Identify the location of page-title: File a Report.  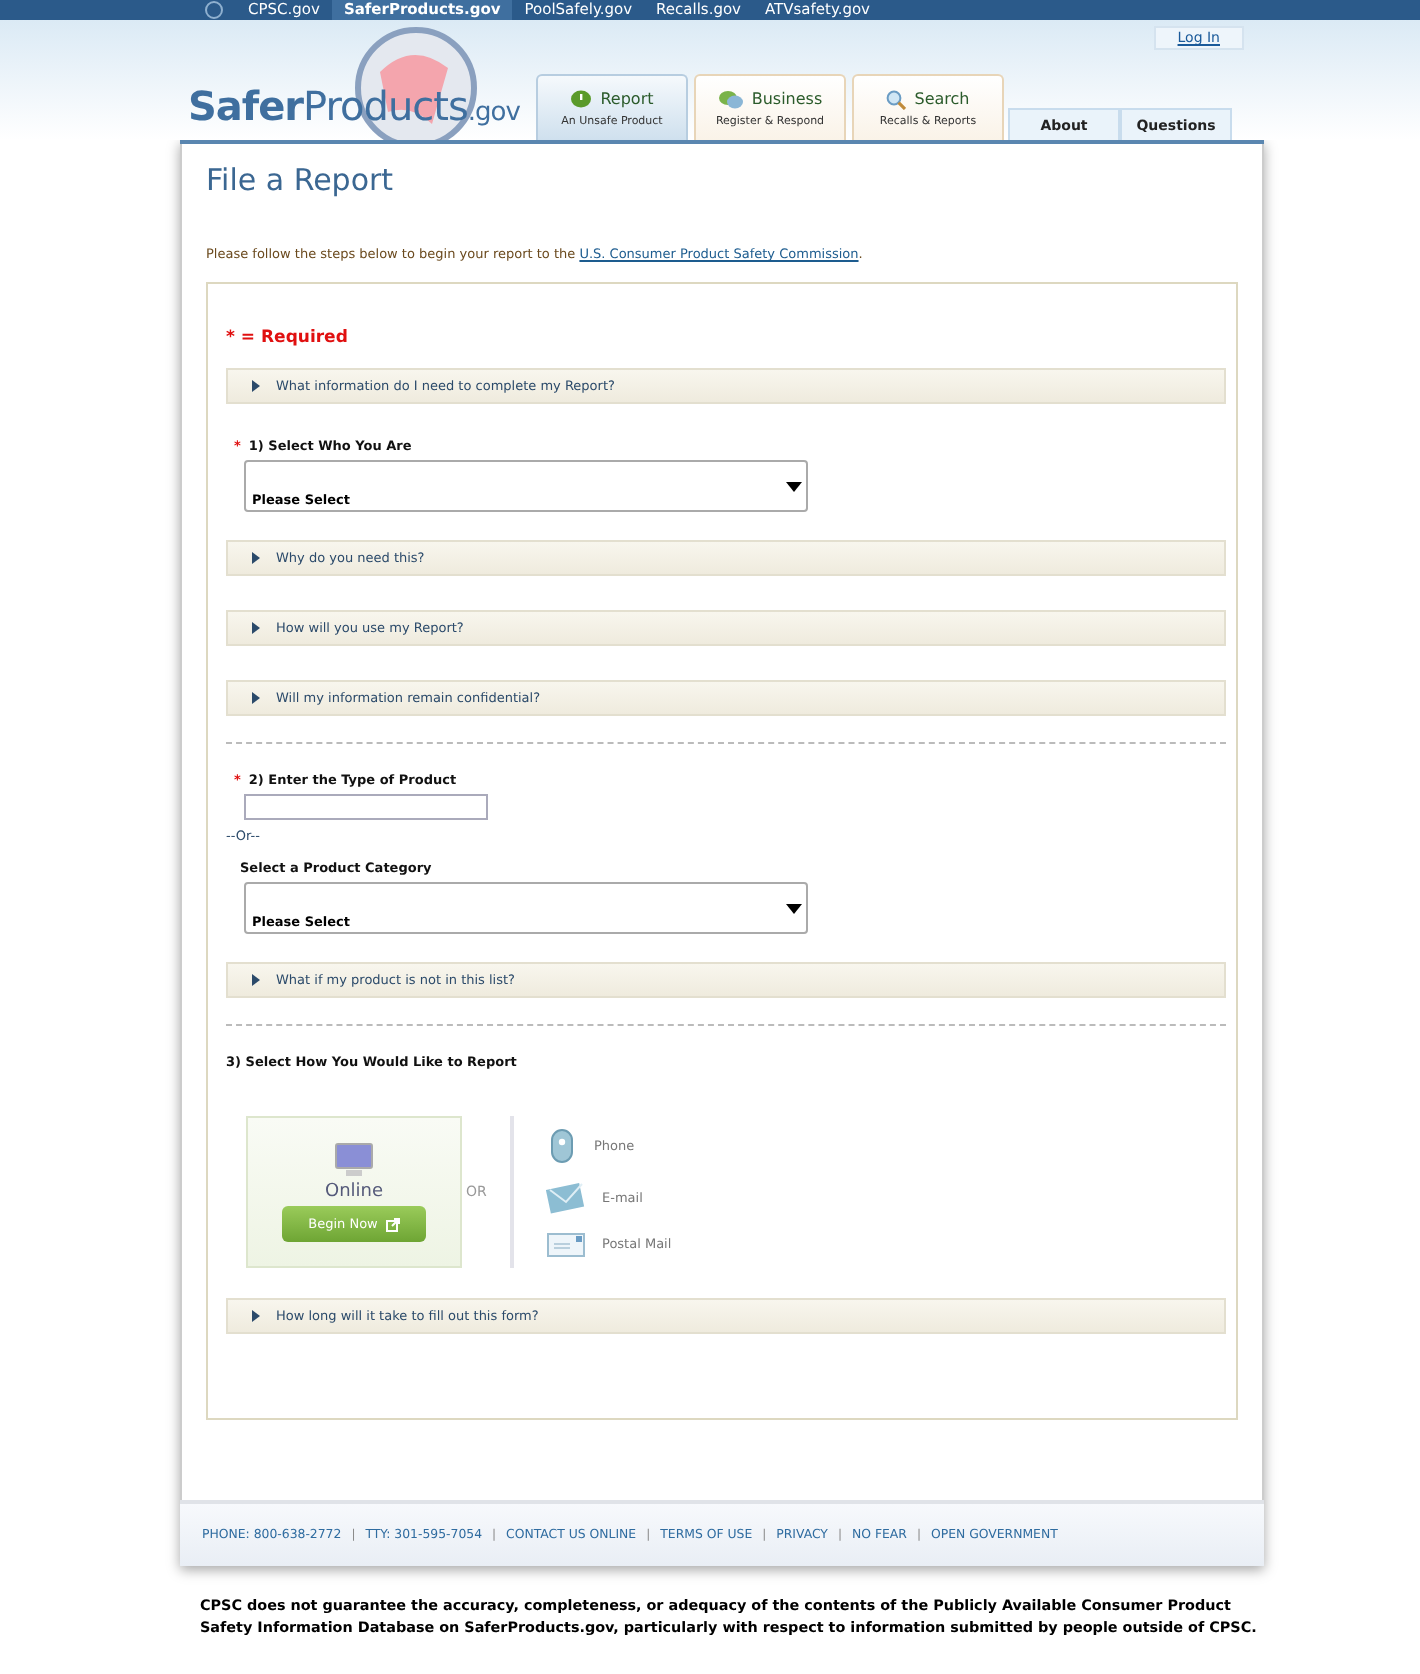
(301, 180).